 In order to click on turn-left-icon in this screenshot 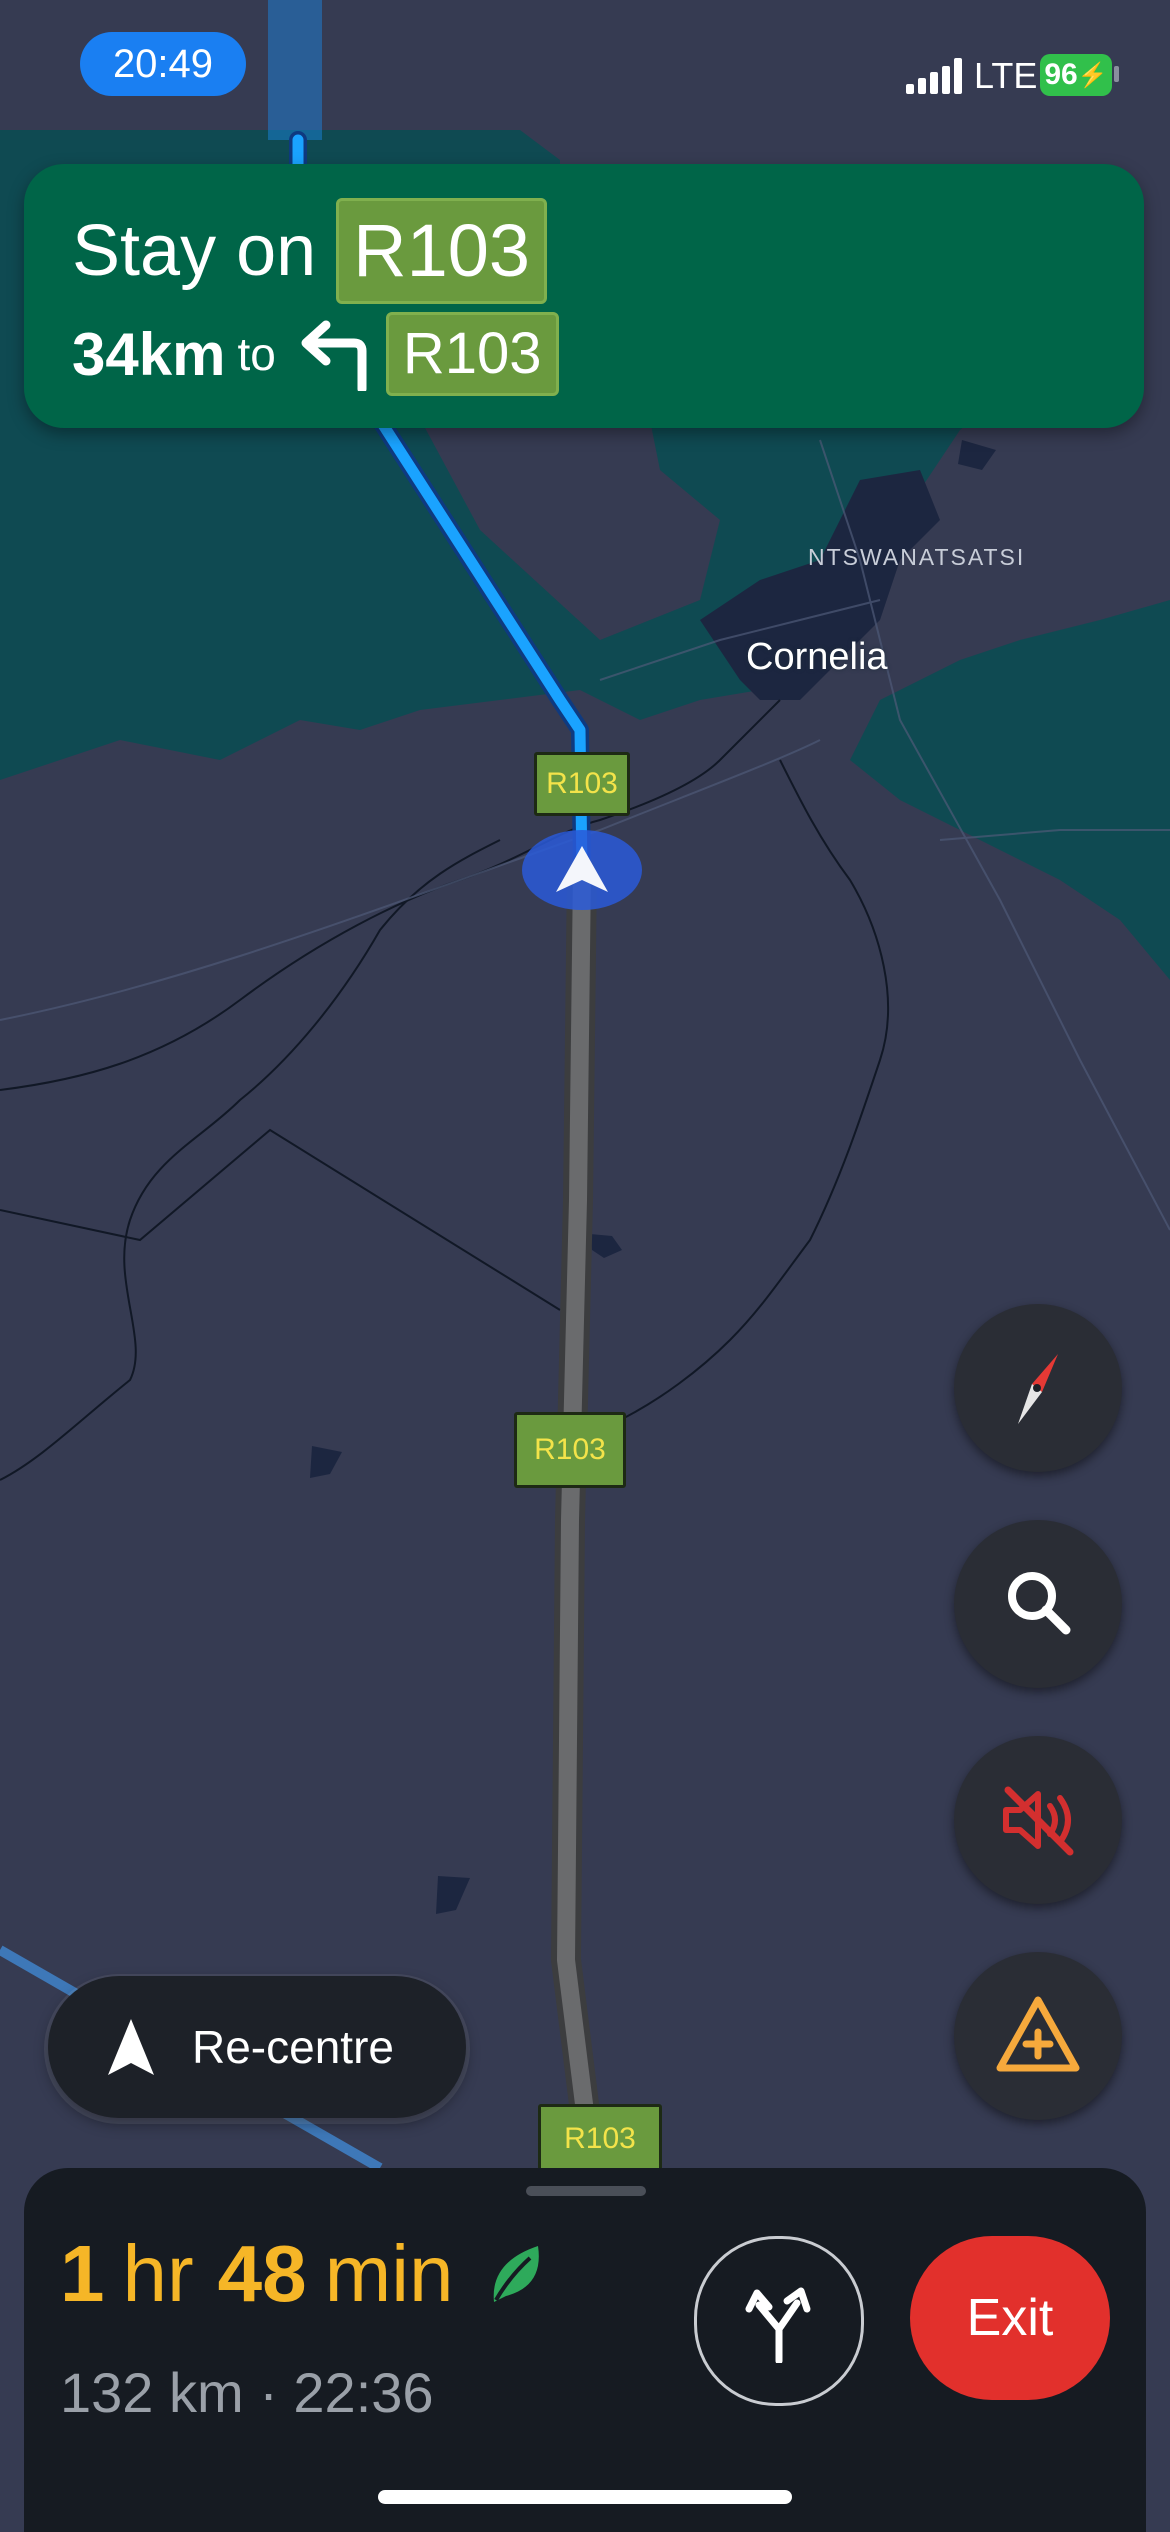, I will do `click(334, 355)`.